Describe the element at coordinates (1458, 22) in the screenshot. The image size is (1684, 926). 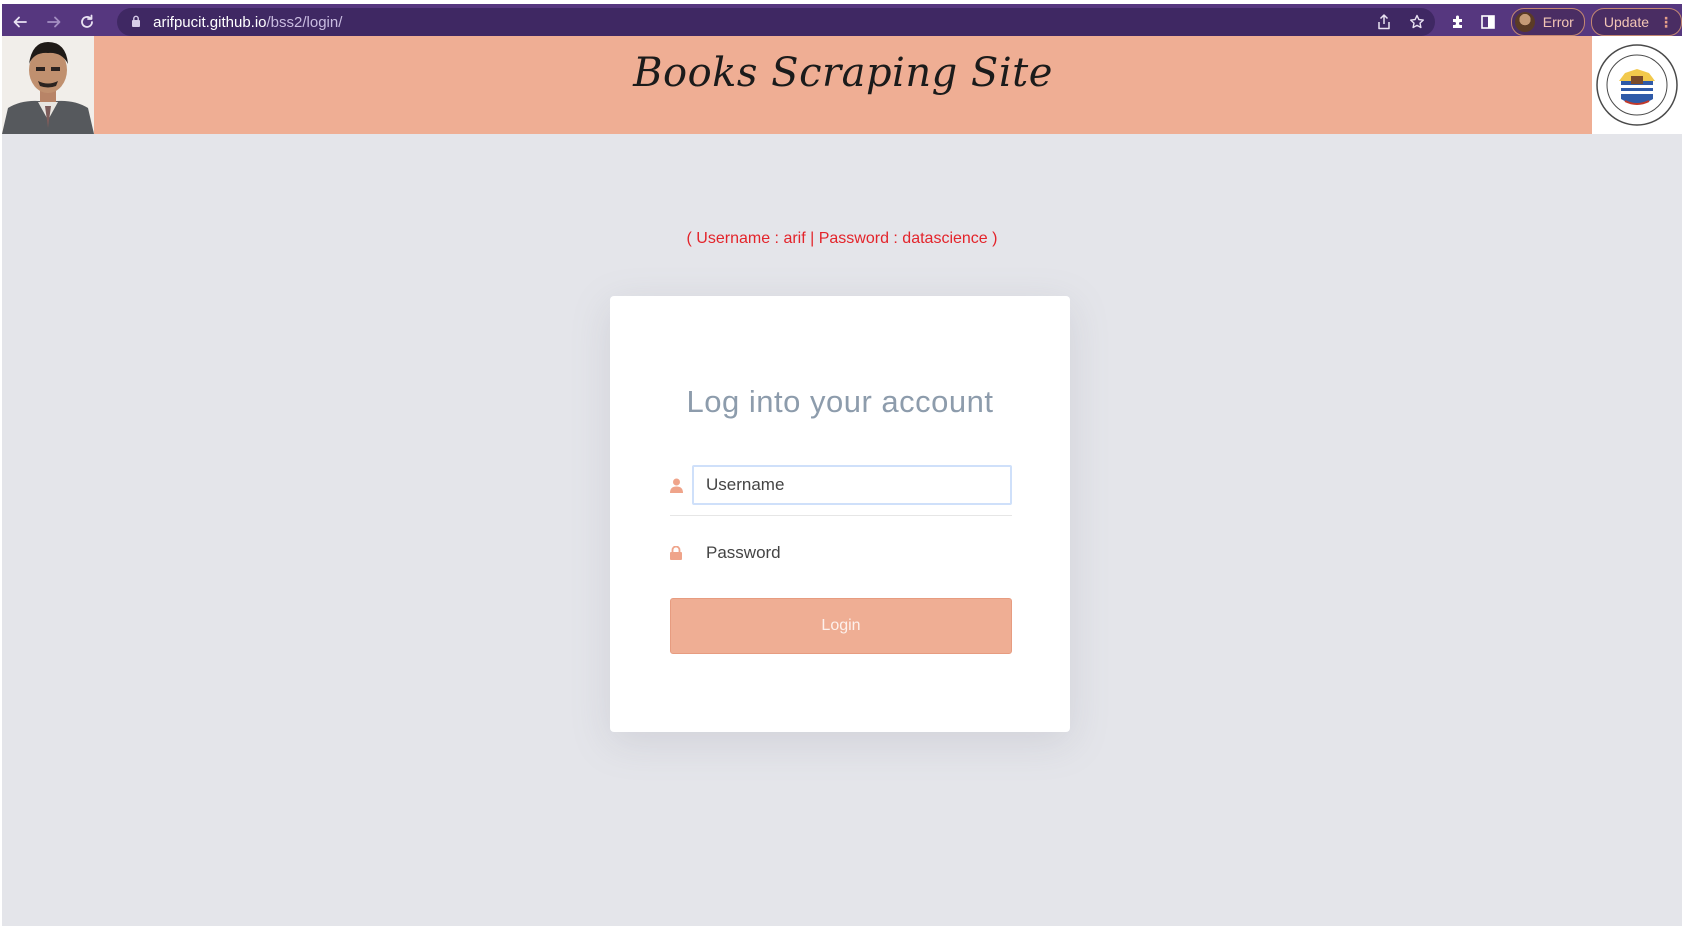
I see `extensions-icon` at that location.